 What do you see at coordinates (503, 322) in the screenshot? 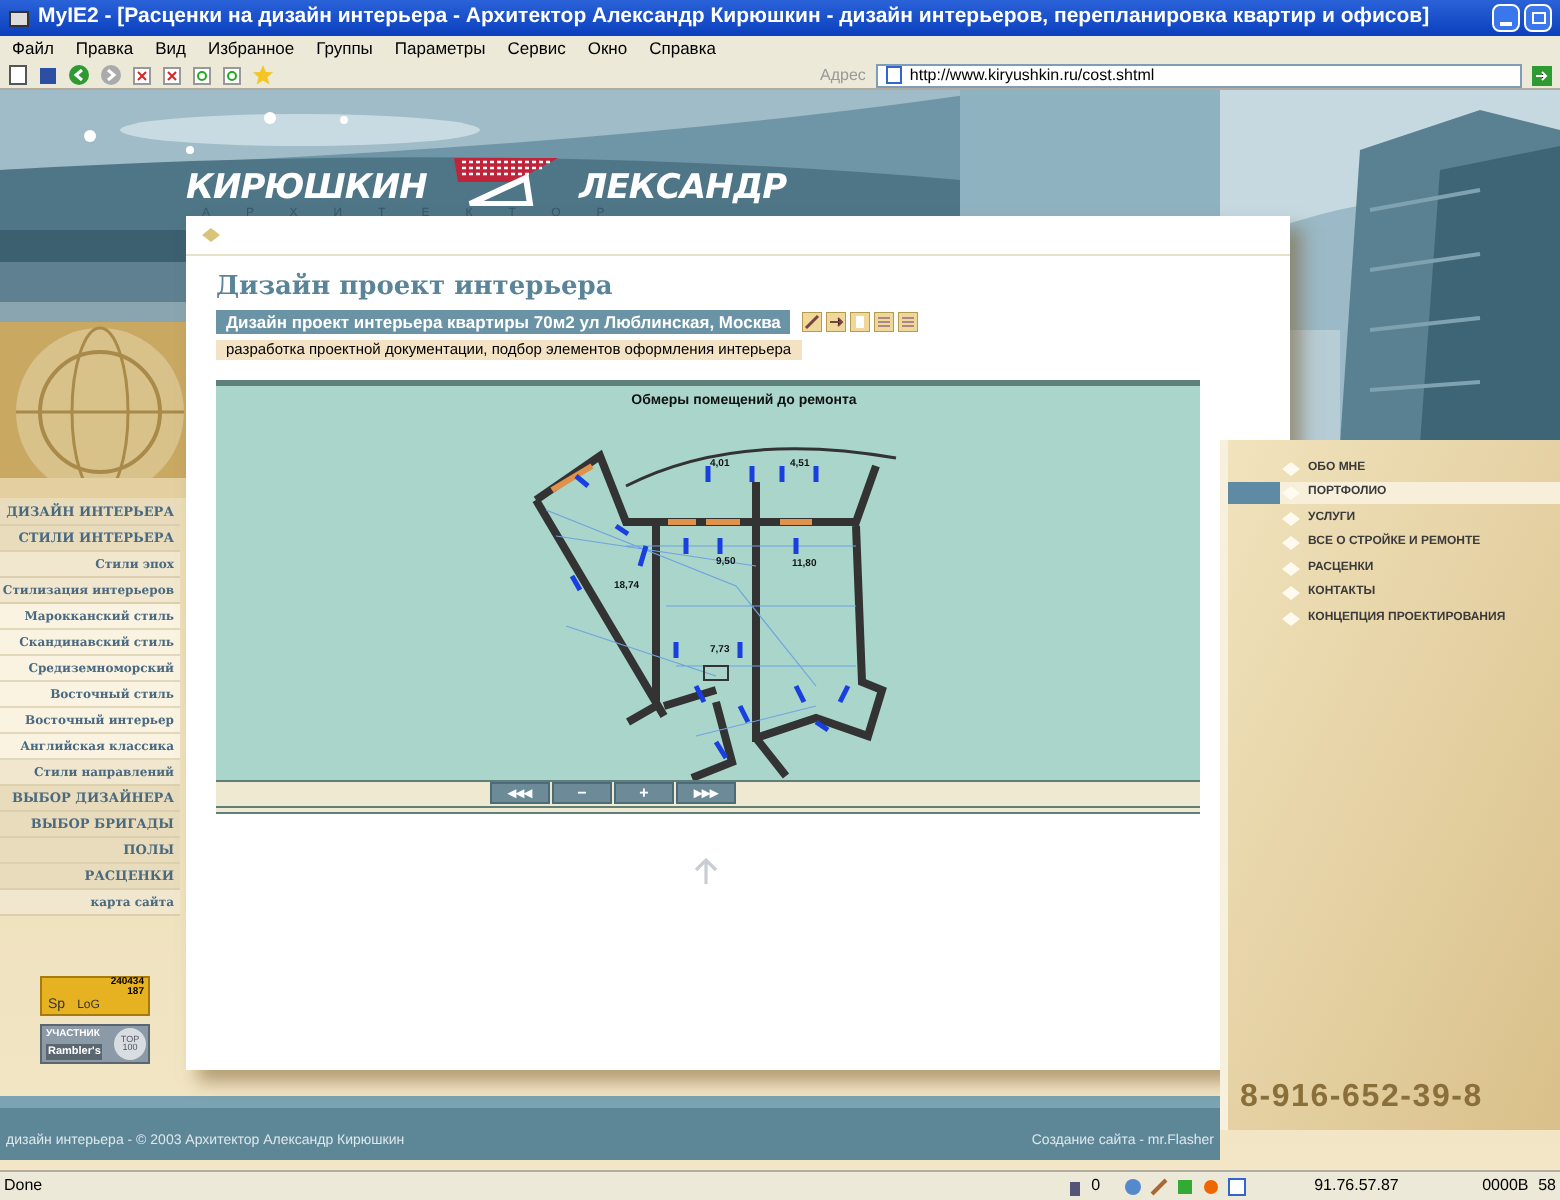
I see `project-title-bar: Дизайн проект интерьера квартиры 70м2 ул Люблинская, Москва` at bounding box center [503, 322].